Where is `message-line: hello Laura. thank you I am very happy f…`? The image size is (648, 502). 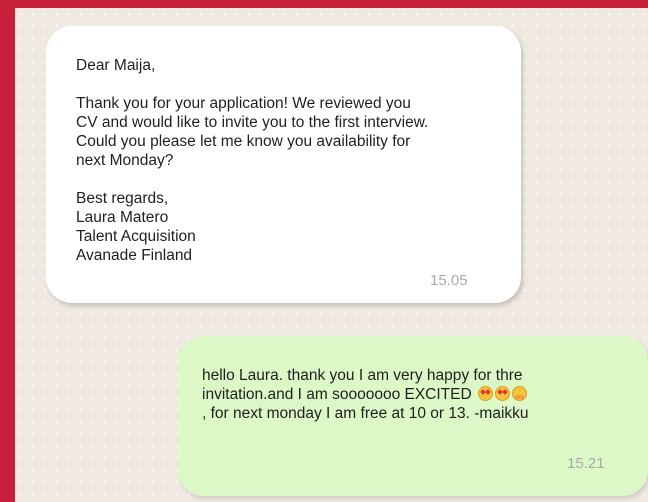 message-line: hello Laura. thank you I am very happy f… is located at coordinates (362, 375).